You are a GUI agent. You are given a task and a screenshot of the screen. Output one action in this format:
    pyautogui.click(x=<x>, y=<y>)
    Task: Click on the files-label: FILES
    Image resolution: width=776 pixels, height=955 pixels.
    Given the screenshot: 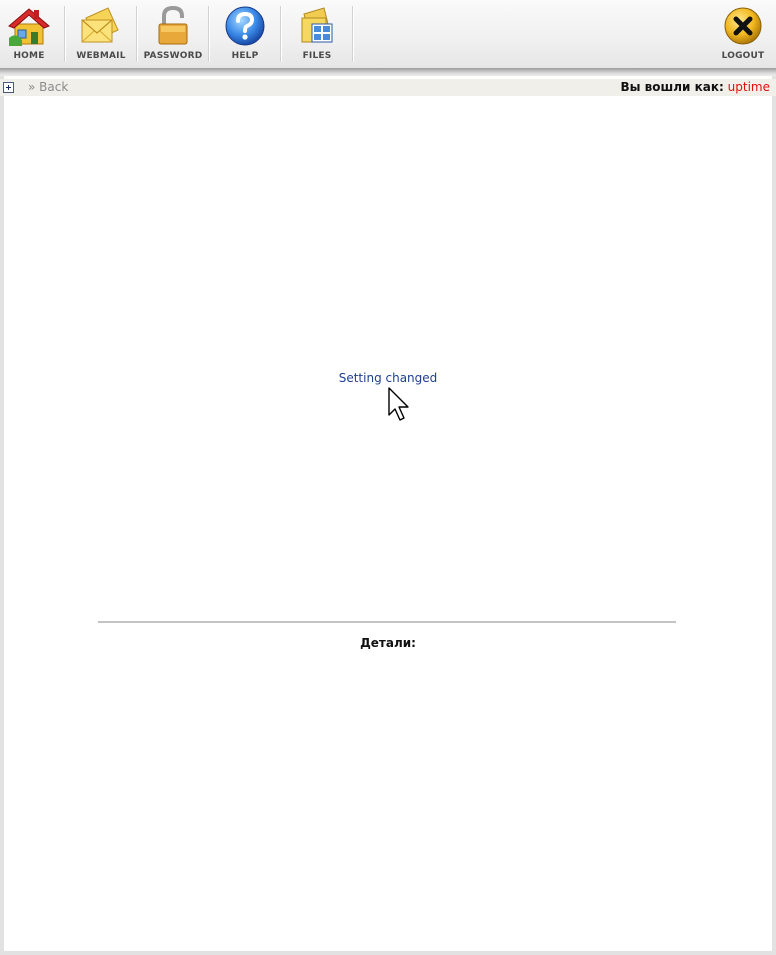 What is the action you would take?
    pyautogui.click(x=317, y=56)
    